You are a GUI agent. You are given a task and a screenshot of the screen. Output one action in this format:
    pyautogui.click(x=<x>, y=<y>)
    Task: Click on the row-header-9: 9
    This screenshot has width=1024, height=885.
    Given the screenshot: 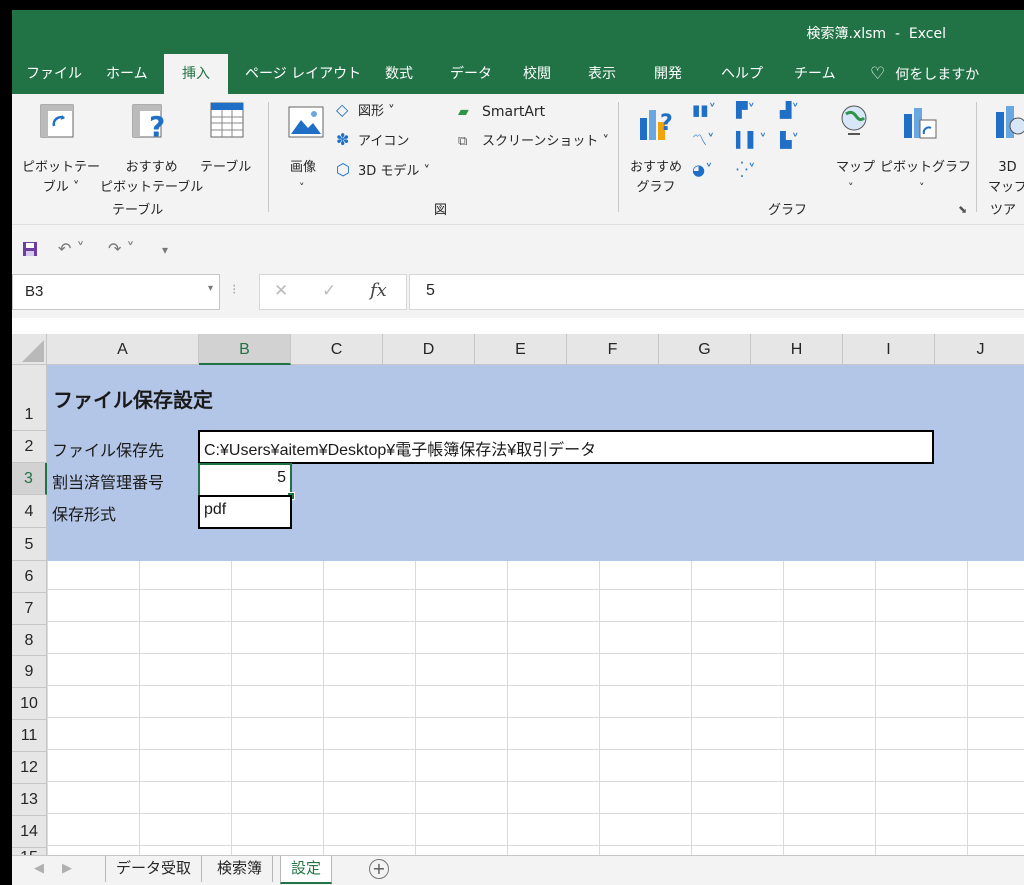 What is the action you would take?
    pyautogui.click(x=29, y=672)
    